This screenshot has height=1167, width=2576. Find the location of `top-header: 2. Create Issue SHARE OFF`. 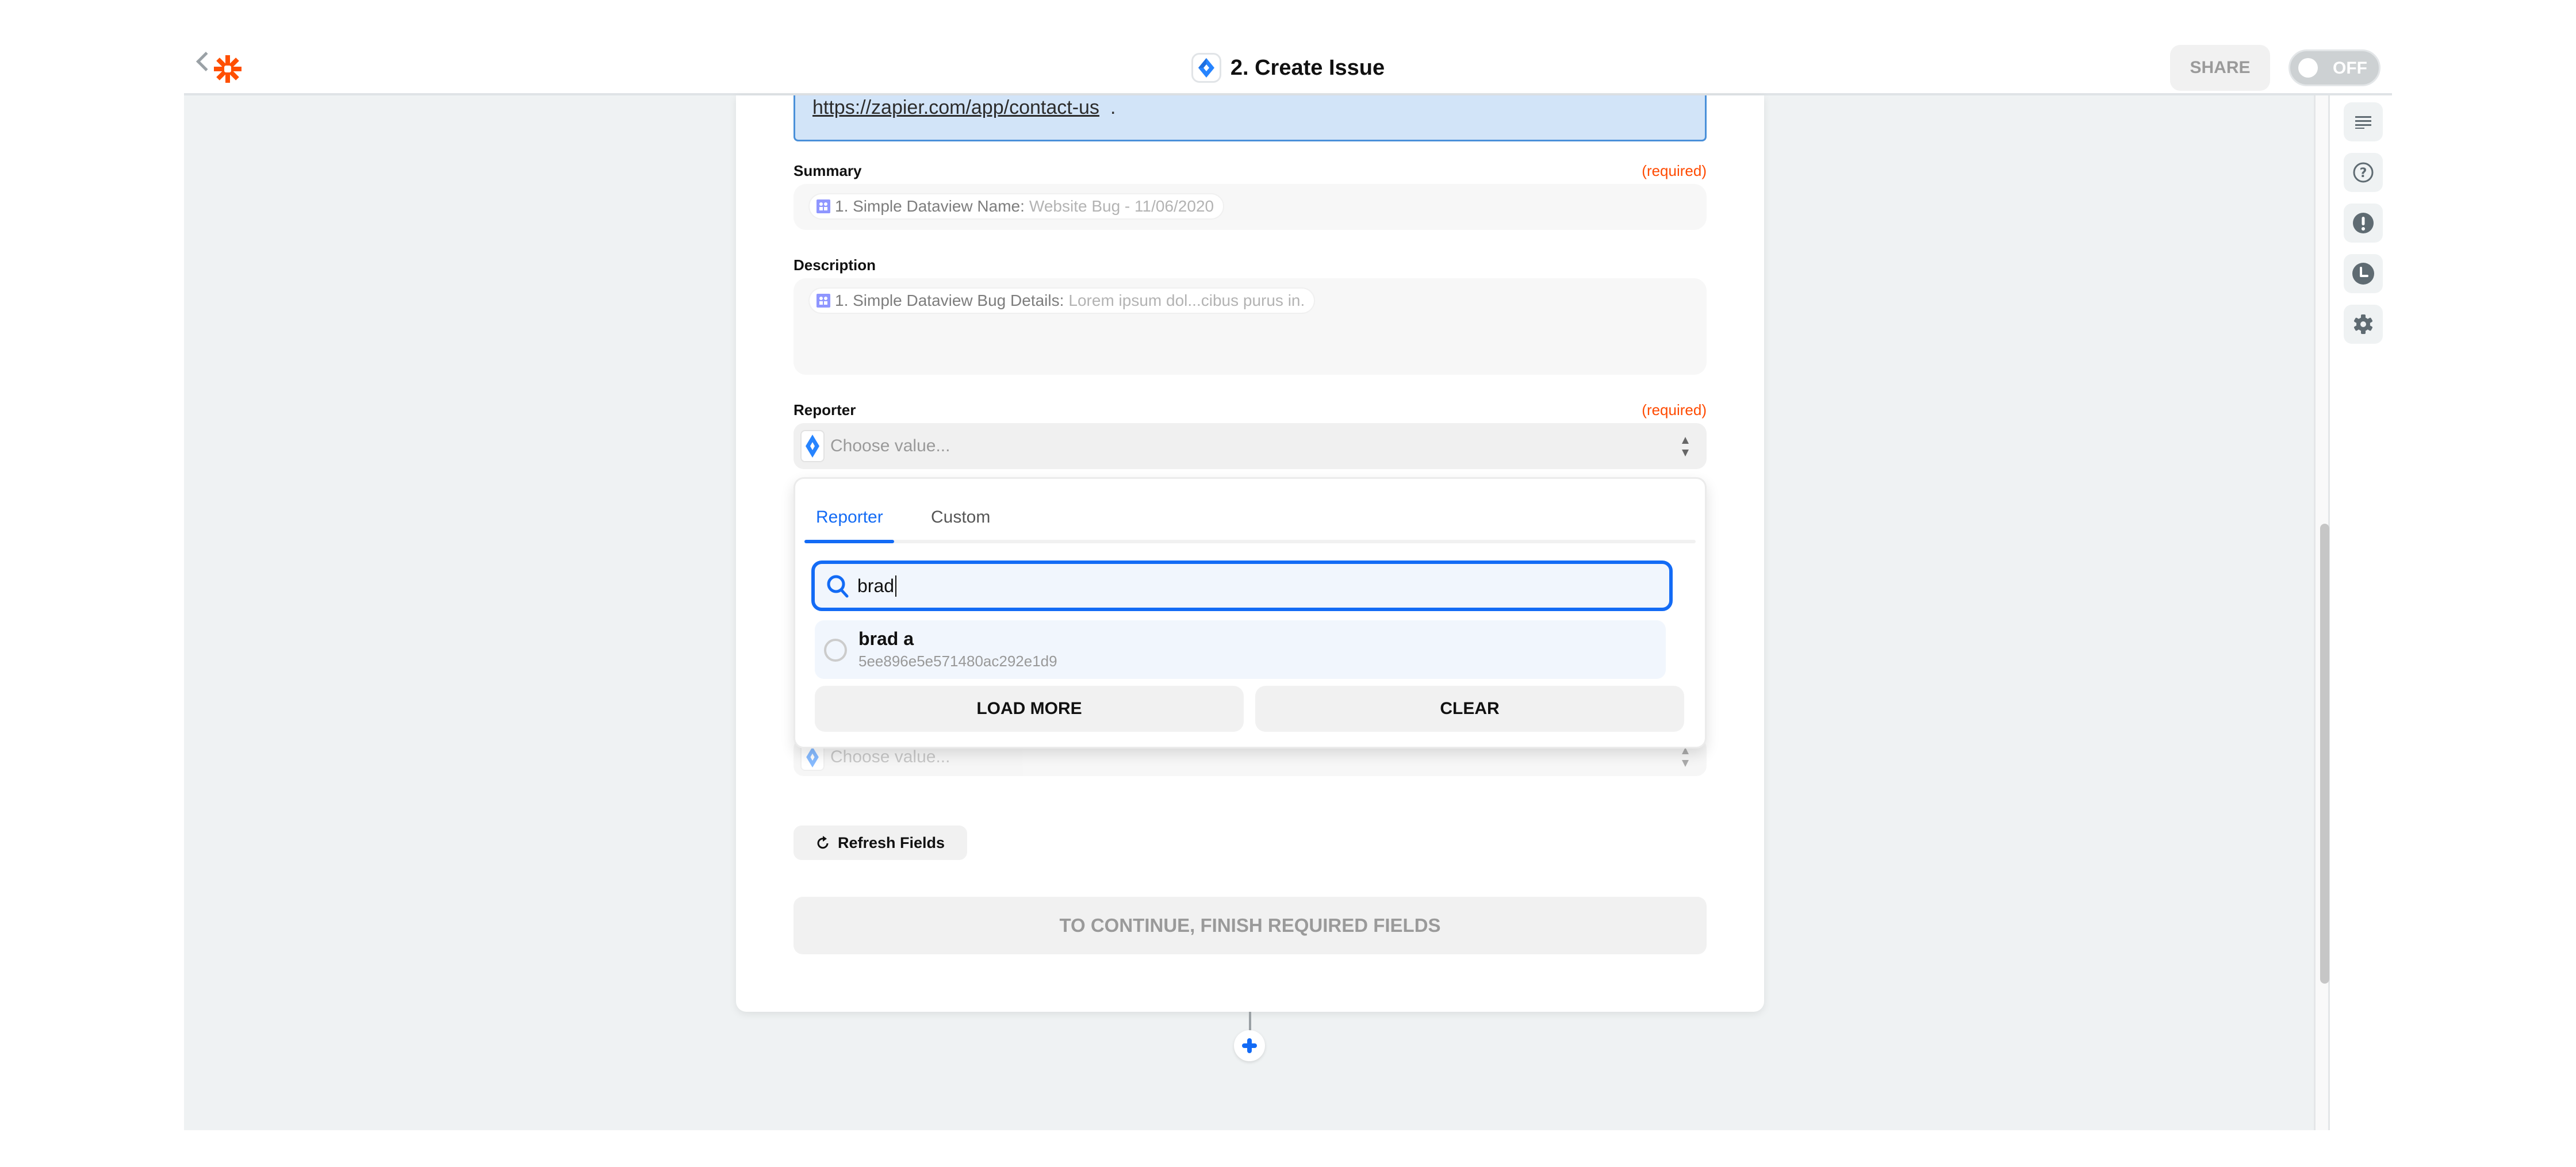

top-header: 2. Create Issue SHARE OFF is located at coordinates (1288, 47).